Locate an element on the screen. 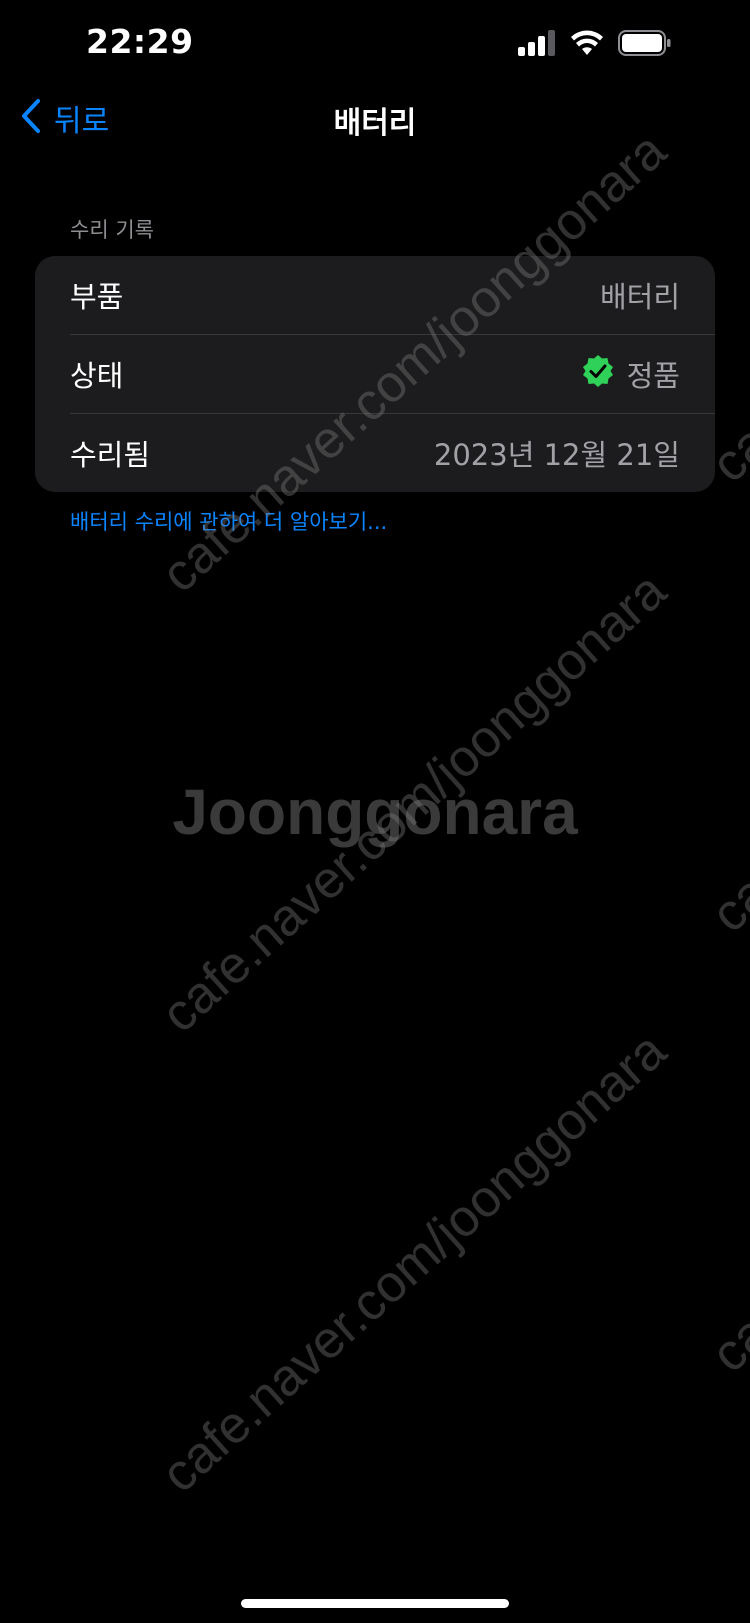 The image size is (750, 1623). status-bar: 22:29 is located at coordinates (375, 45).